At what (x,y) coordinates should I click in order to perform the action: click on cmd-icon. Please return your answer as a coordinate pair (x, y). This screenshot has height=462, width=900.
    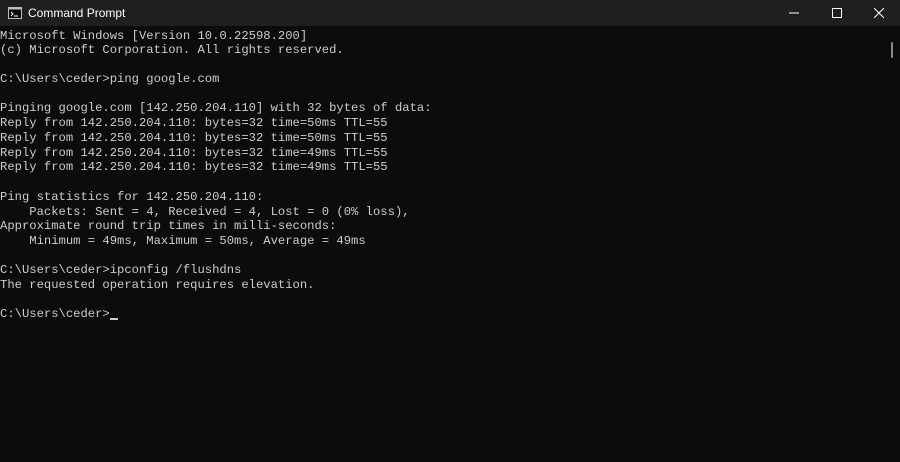
    Looking at the image, I should click on (15, 12).